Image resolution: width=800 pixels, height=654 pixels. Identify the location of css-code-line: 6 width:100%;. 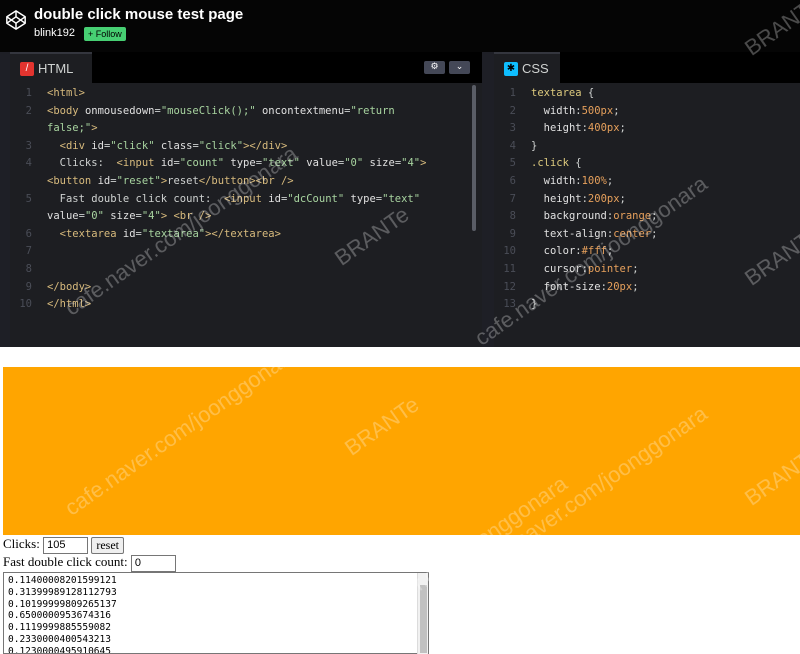
(647, 182).